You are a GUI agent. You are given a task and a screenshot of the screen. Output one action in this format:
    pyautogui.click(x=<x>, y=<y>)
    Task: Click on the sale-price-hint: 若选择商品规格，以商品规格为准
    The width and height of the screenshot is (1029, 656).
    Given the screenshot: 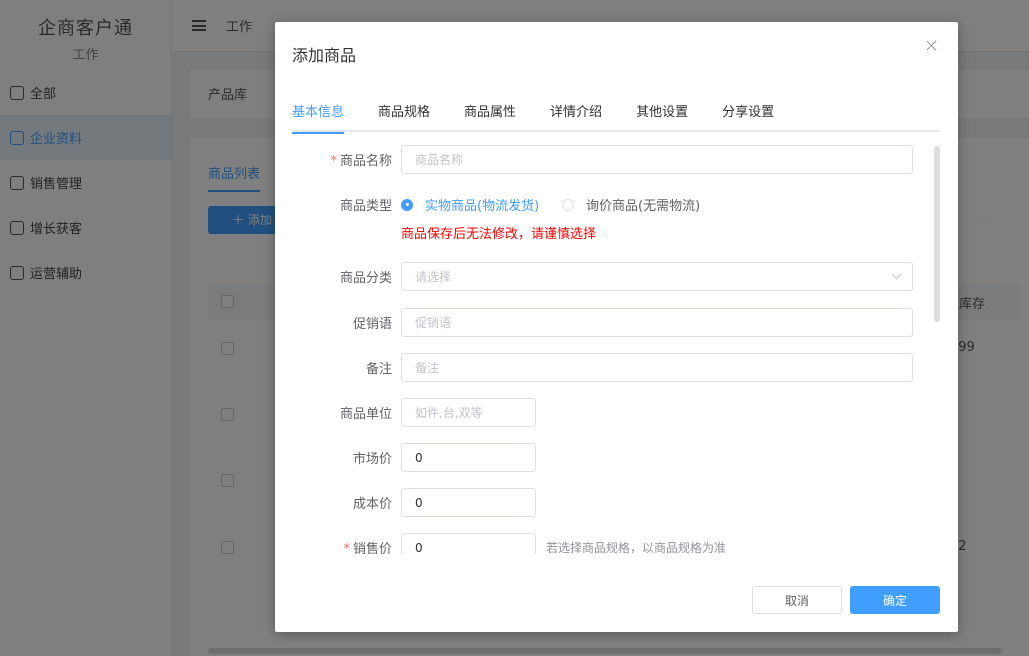 What is the action you would take?
    pyautogui.click(x=636, y=547)
    